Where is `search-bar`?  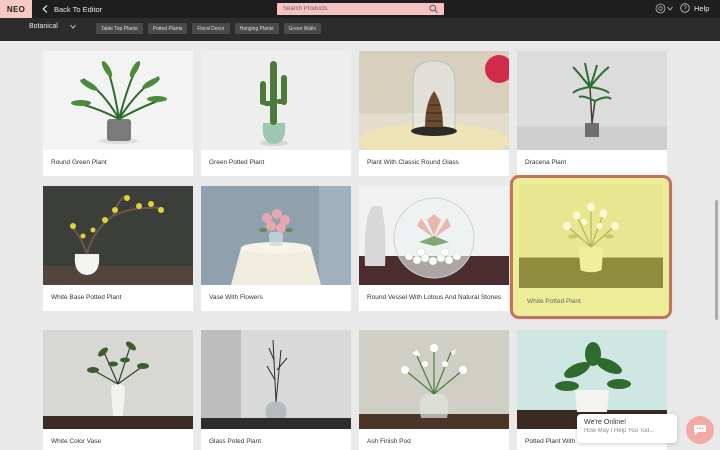
search-bar is located at coordinates (360, 9).